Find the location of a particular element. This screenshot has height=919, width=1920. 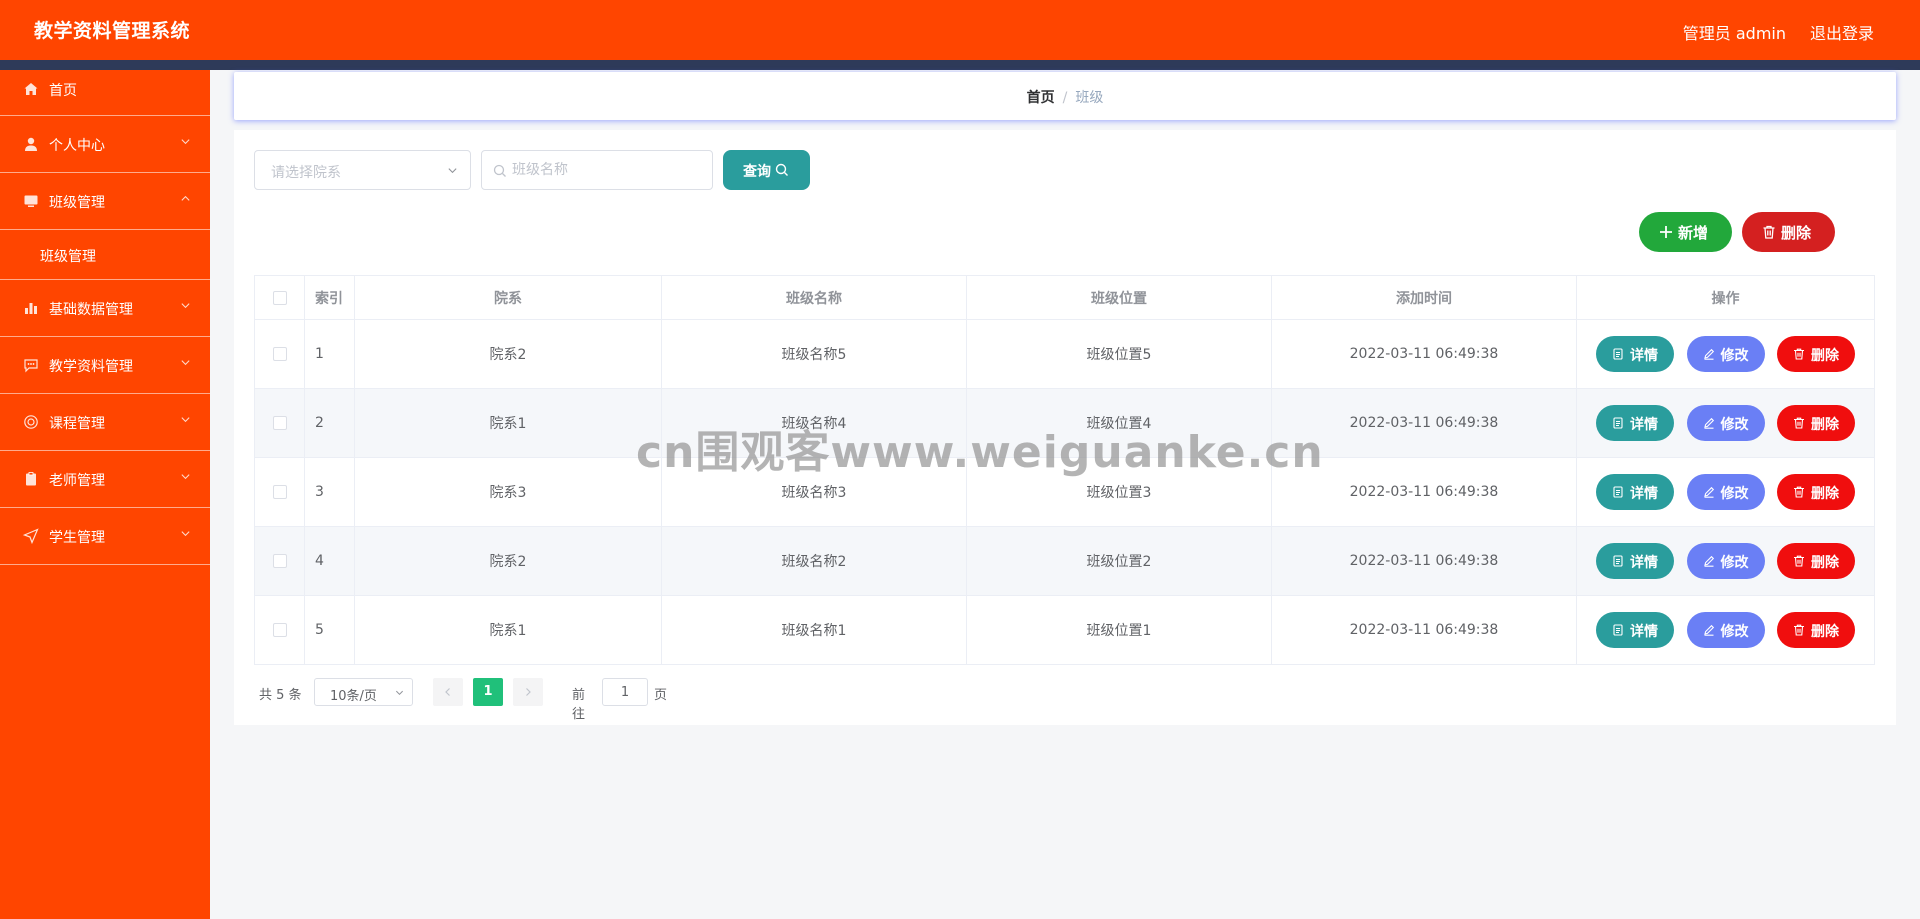

sidebar-subitem-class-management: 班级管理 is located at coordinates (105, 255).